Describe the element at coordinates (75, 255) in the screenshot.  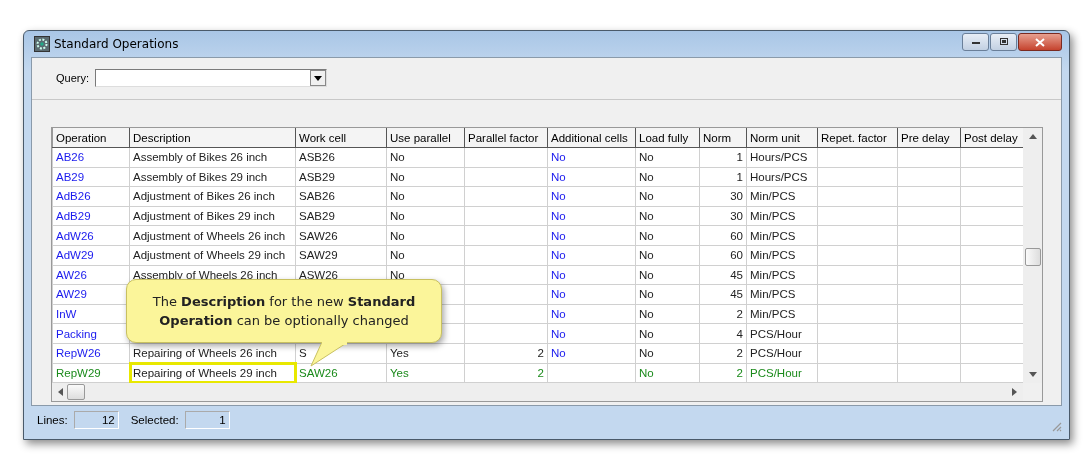
I see `table-cell: AdW29` at that location.